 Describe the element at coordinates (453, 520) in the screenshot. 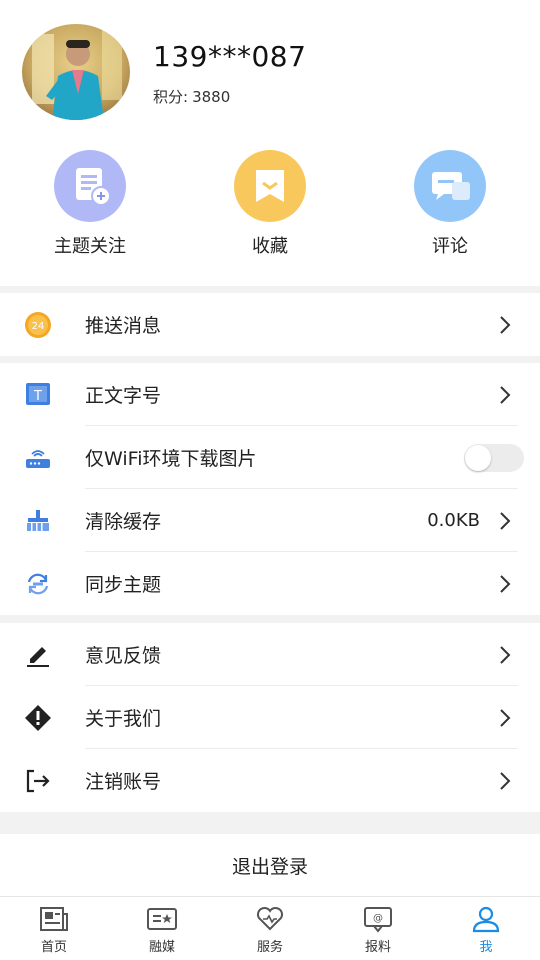

I see `cache-size: 0.0KB` at that location.